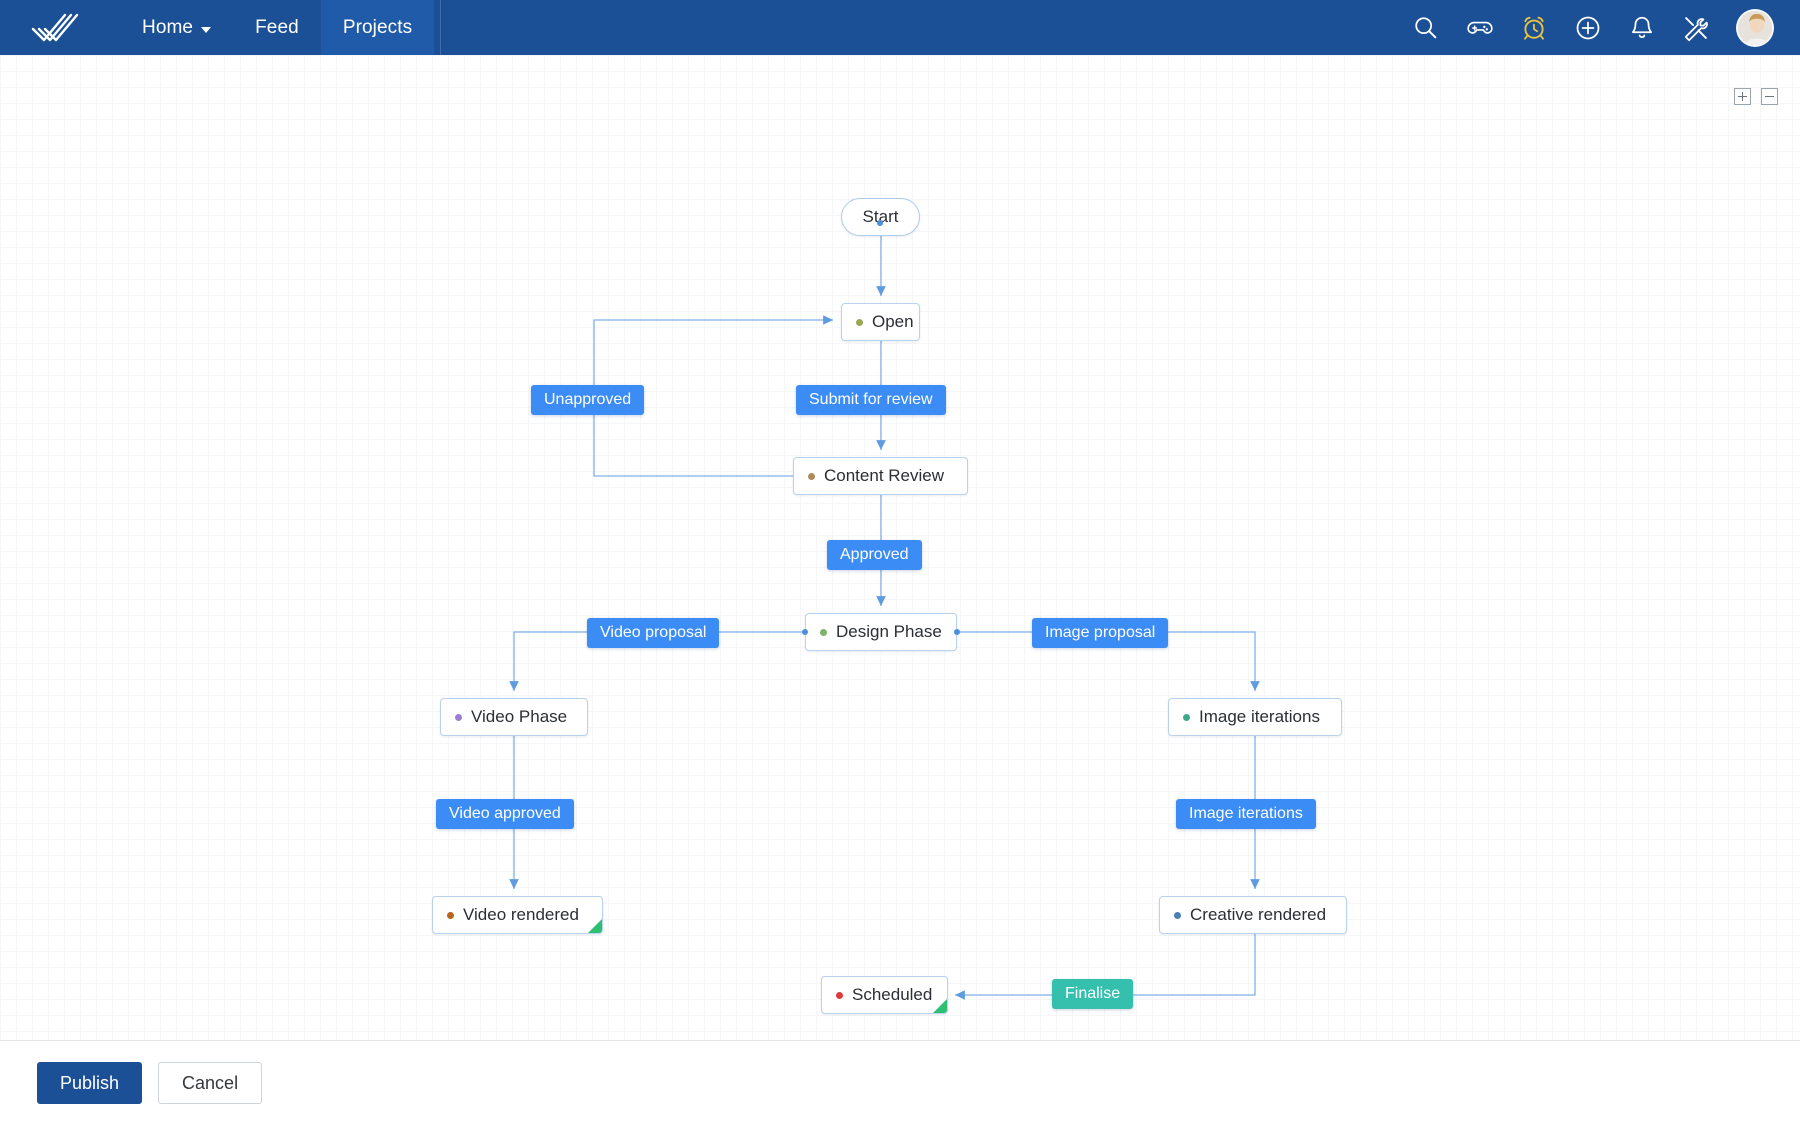 The width and height of the screenshot is (1800, 1125). I want to click on nav-item-feed: Feed, so click(277, 27).